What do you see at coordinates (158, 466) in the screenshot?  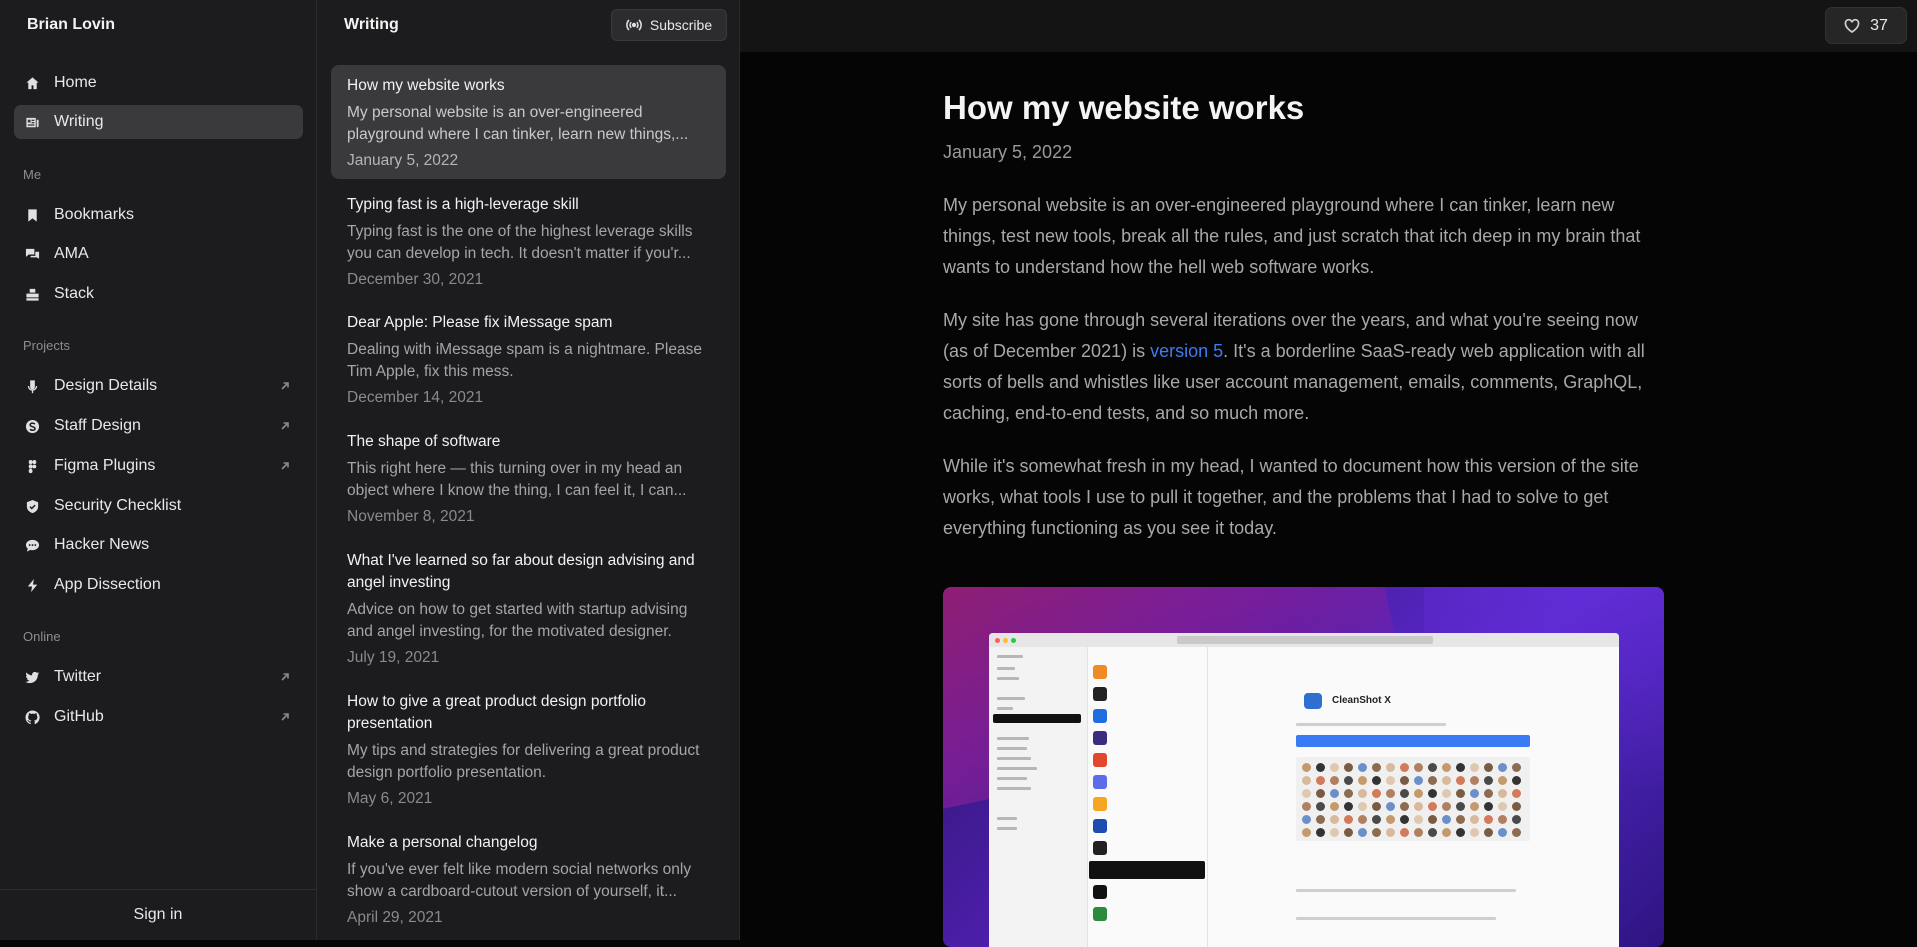 I see `sidebar-item-figma-plugins: Figma Plugins` at bounding box center [158, 466].